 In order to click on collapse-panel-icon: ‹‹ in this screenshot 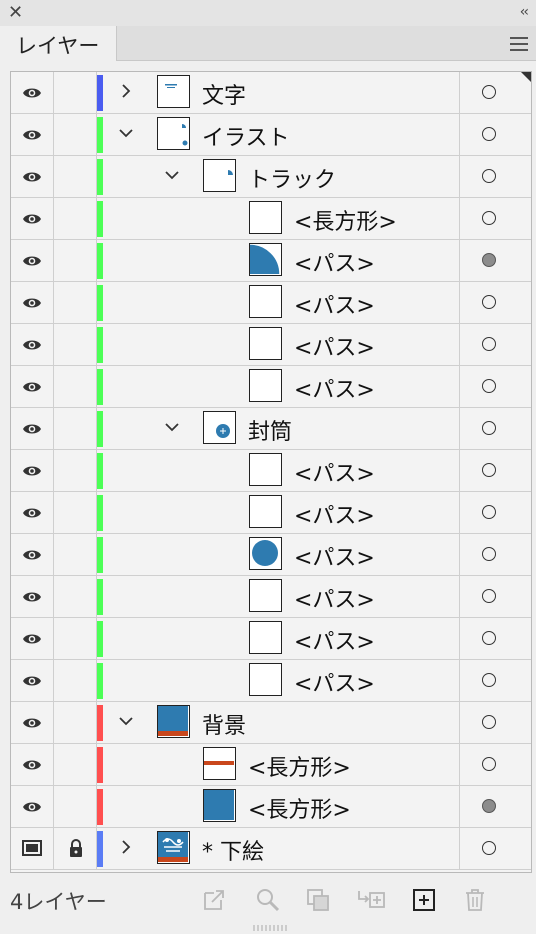, I will do `click(524, 12)`.